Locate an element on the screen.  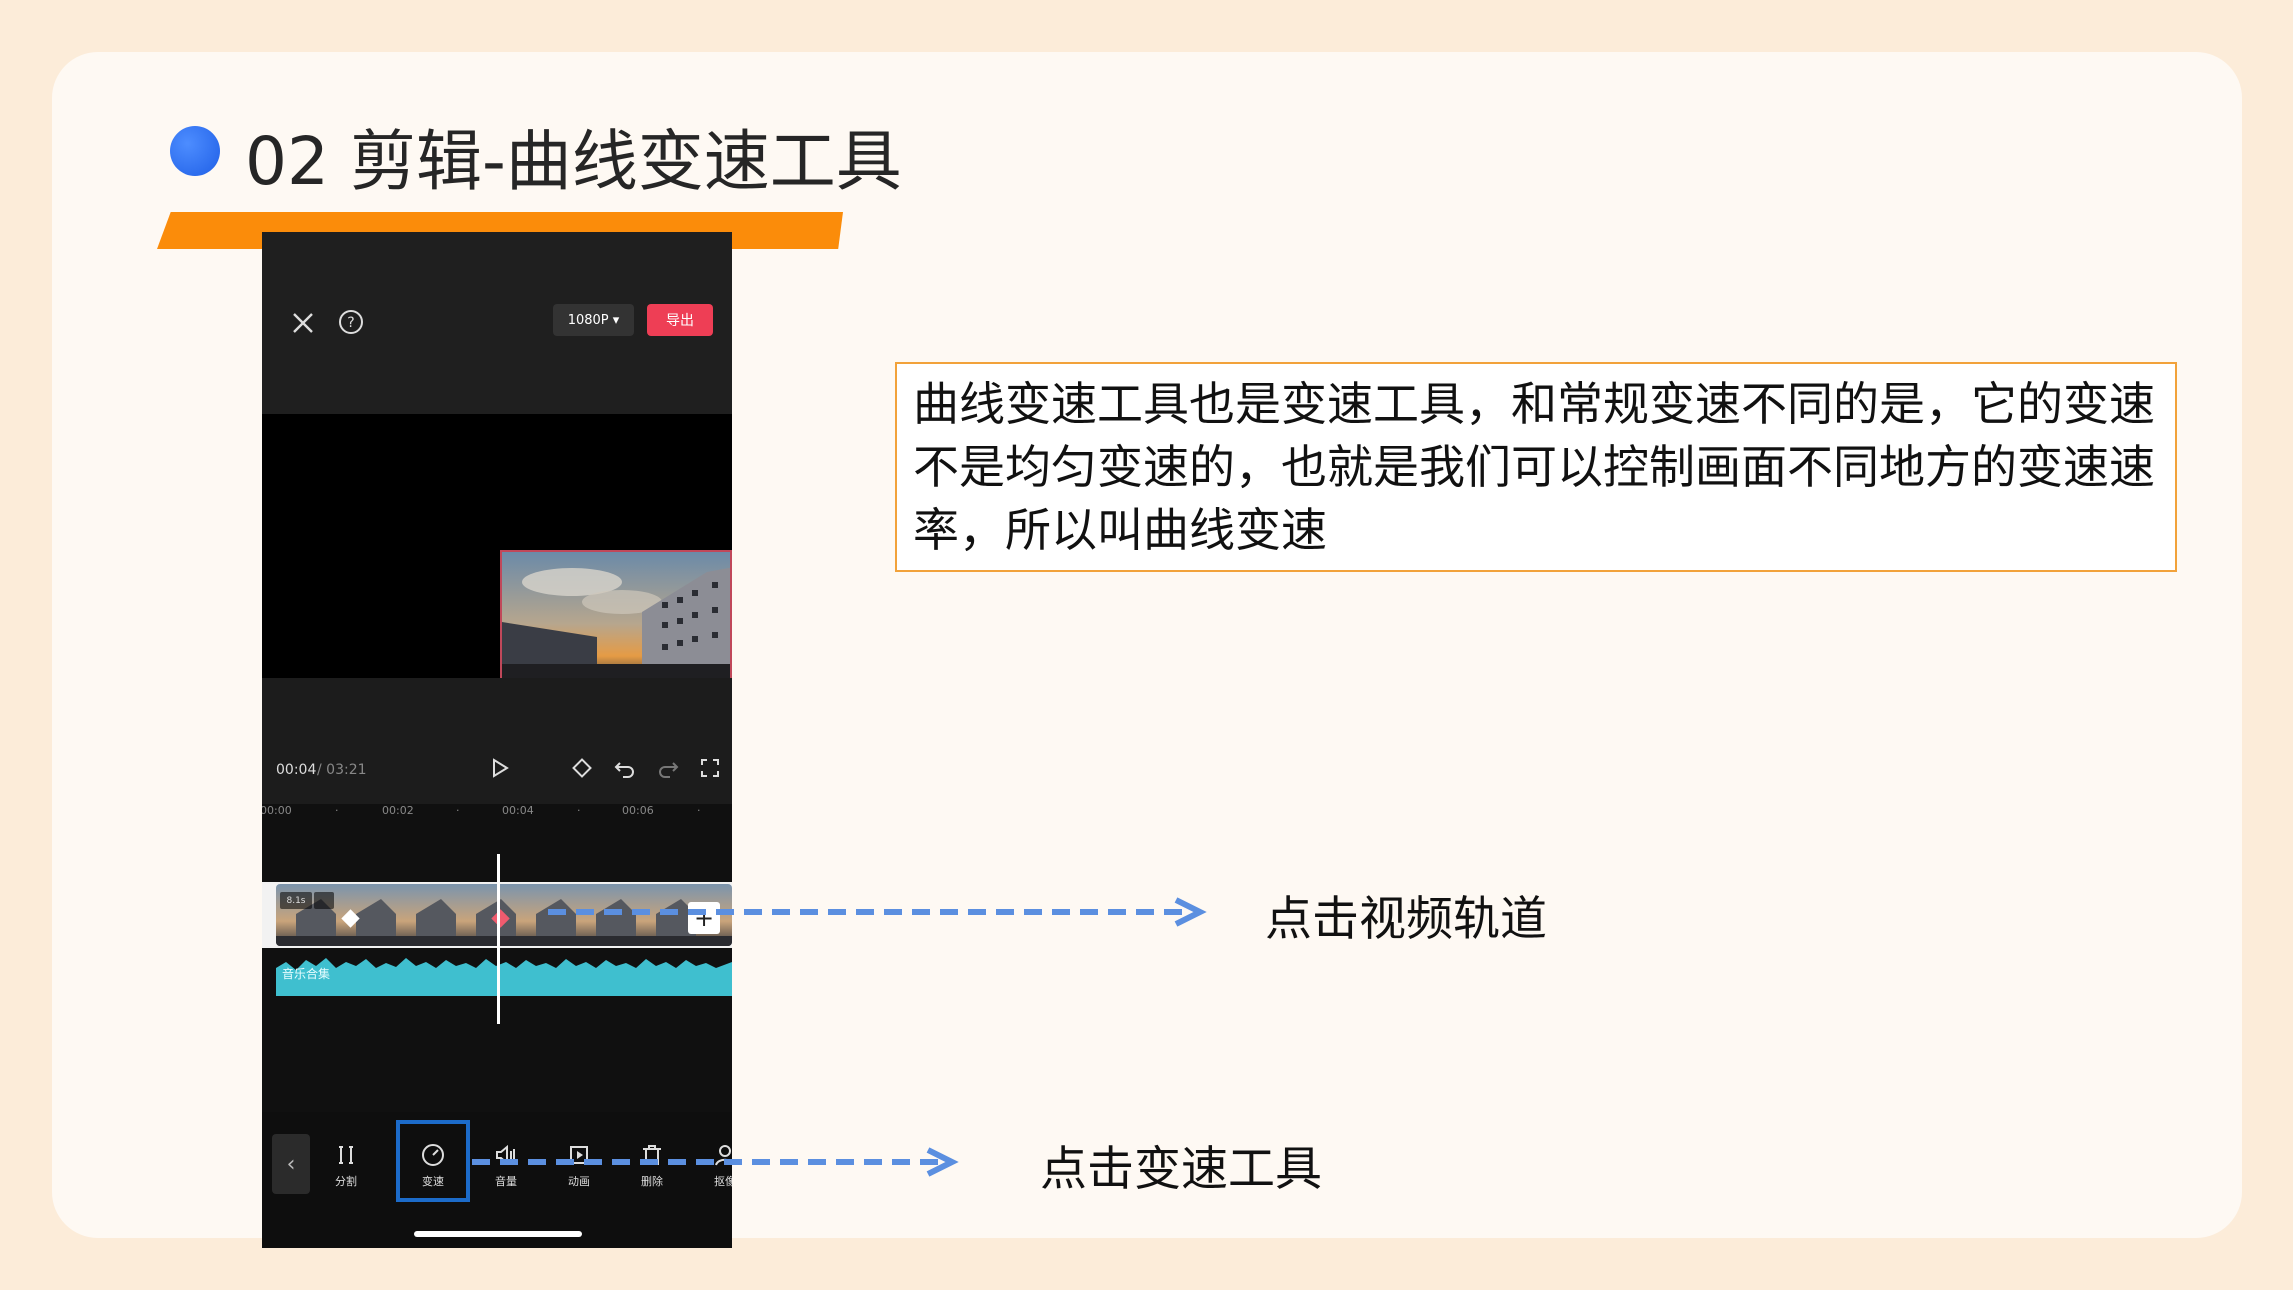
playback-control-bar is located at coordinates (497, 741).